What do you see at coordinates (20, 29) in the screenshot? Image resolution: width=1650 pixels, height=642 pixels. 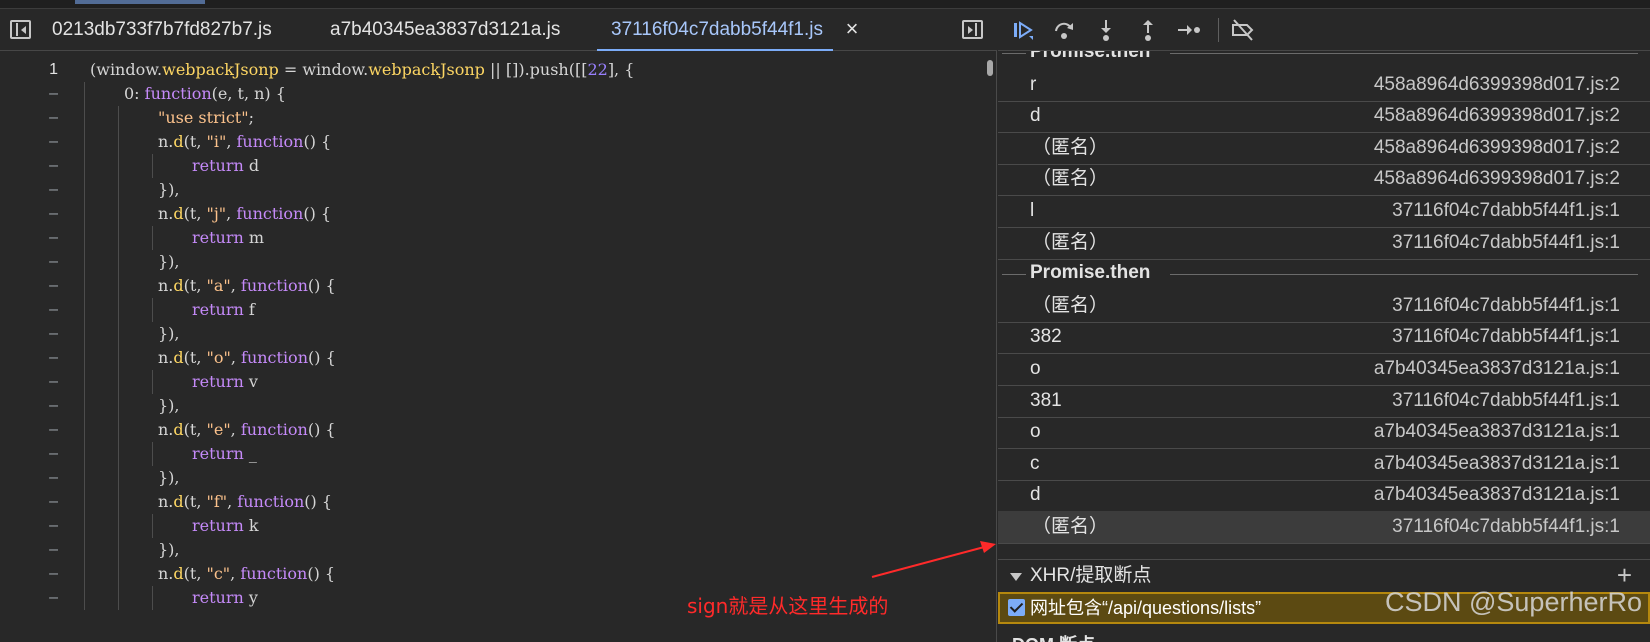 I see `navigator-toggle-icon` at bounding box center [20, 29].